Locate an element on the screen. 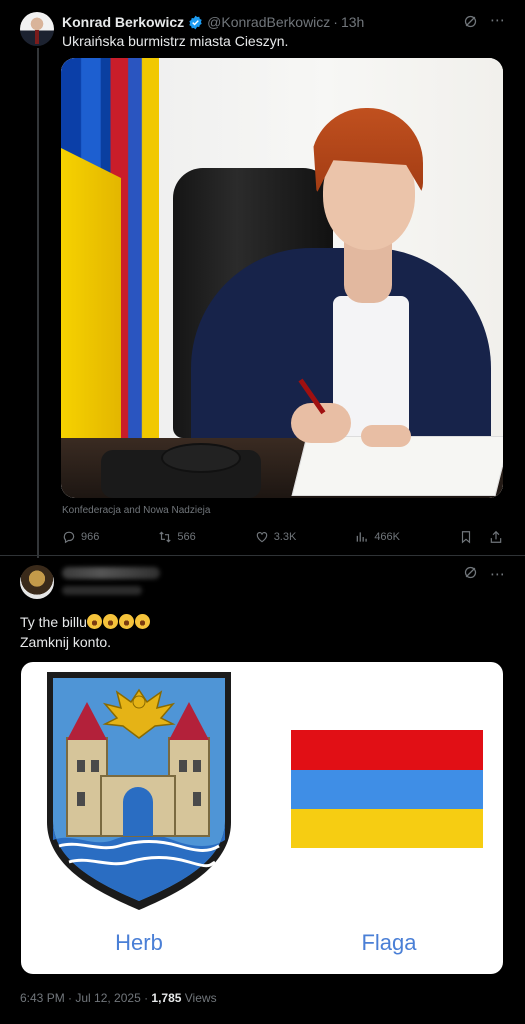 This screenshot has height=1024, width=525. post-metadata: 6:43 PM · Jul 12, 2025 · 1,785 Views is located at coordinates (118, 998).